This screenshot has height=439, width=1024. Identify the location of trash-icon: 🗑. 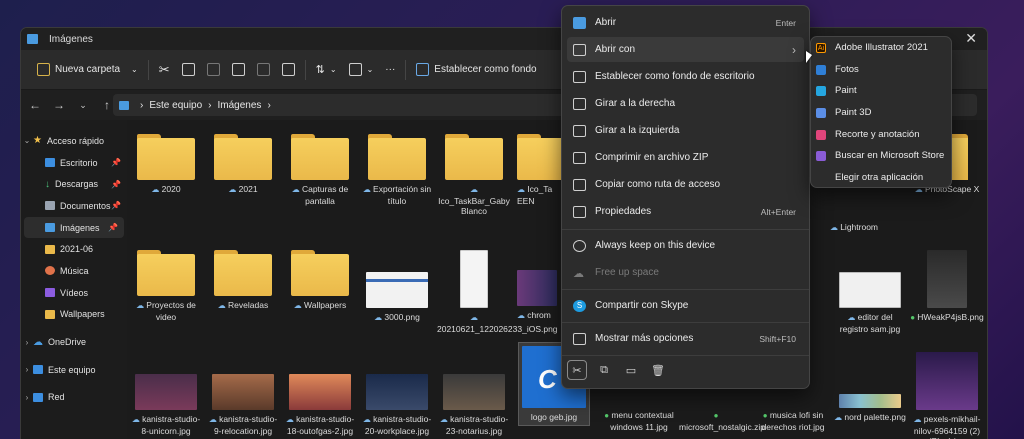
(658, 370).